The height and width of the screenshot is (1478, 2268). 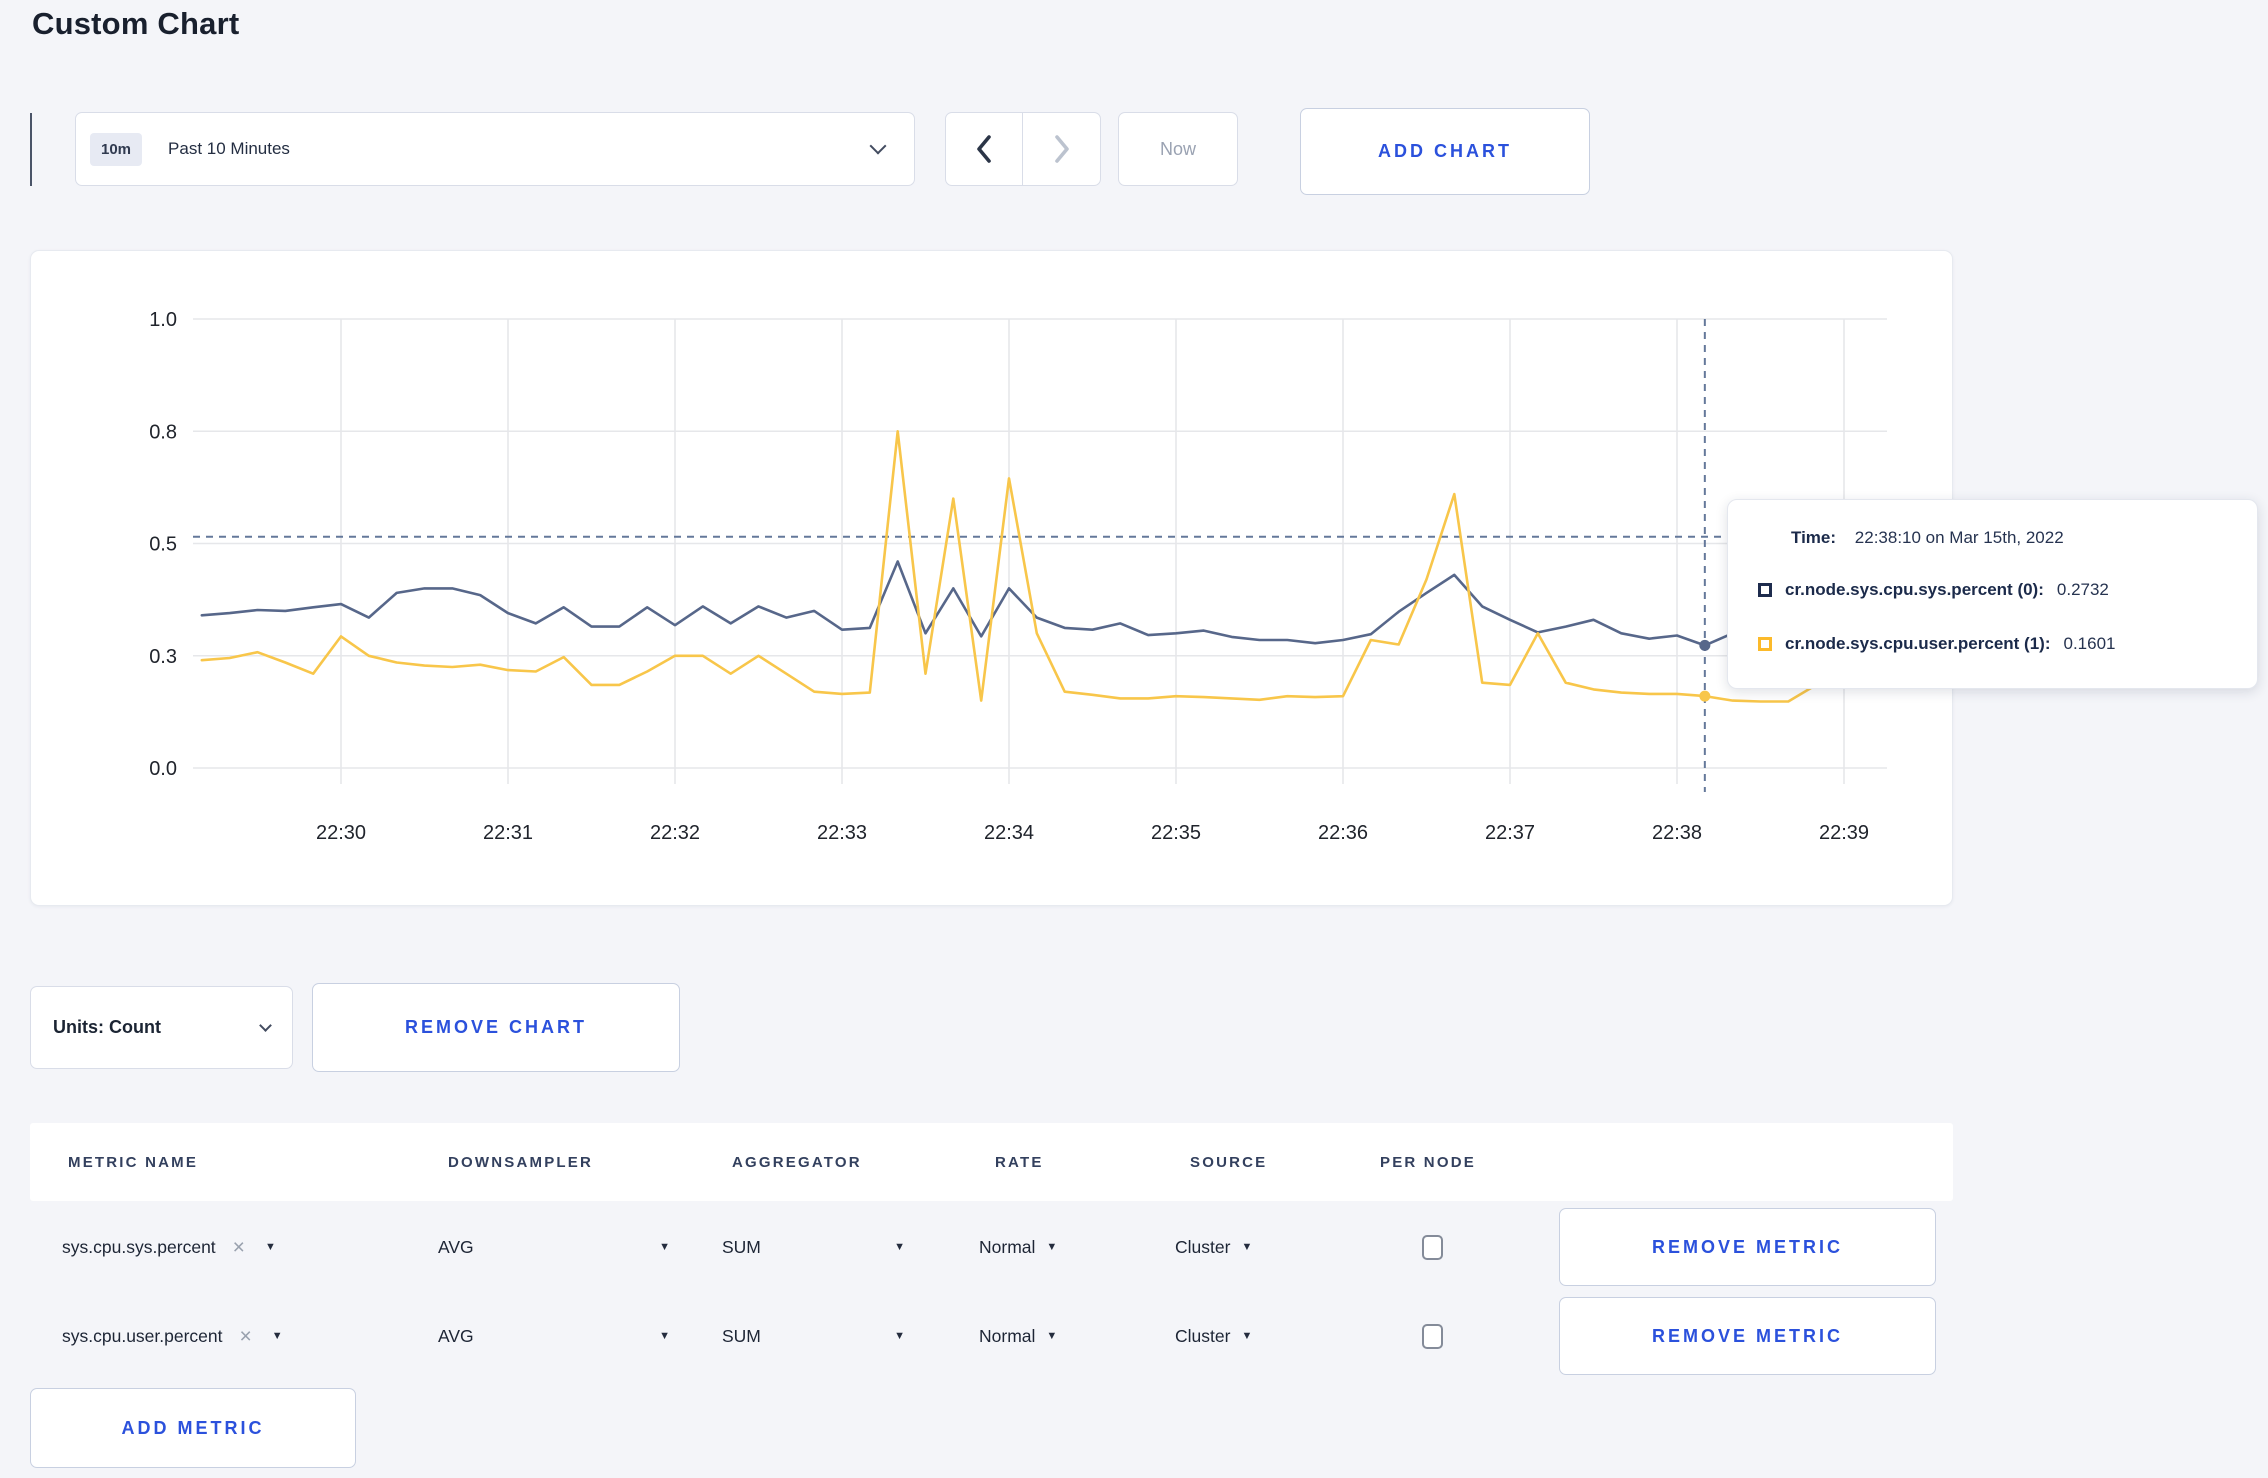 What do you see at coordinates (107, 1027) in the screenshot?
I see `units-label: Units: Count` at bounding box center [107, 1027].